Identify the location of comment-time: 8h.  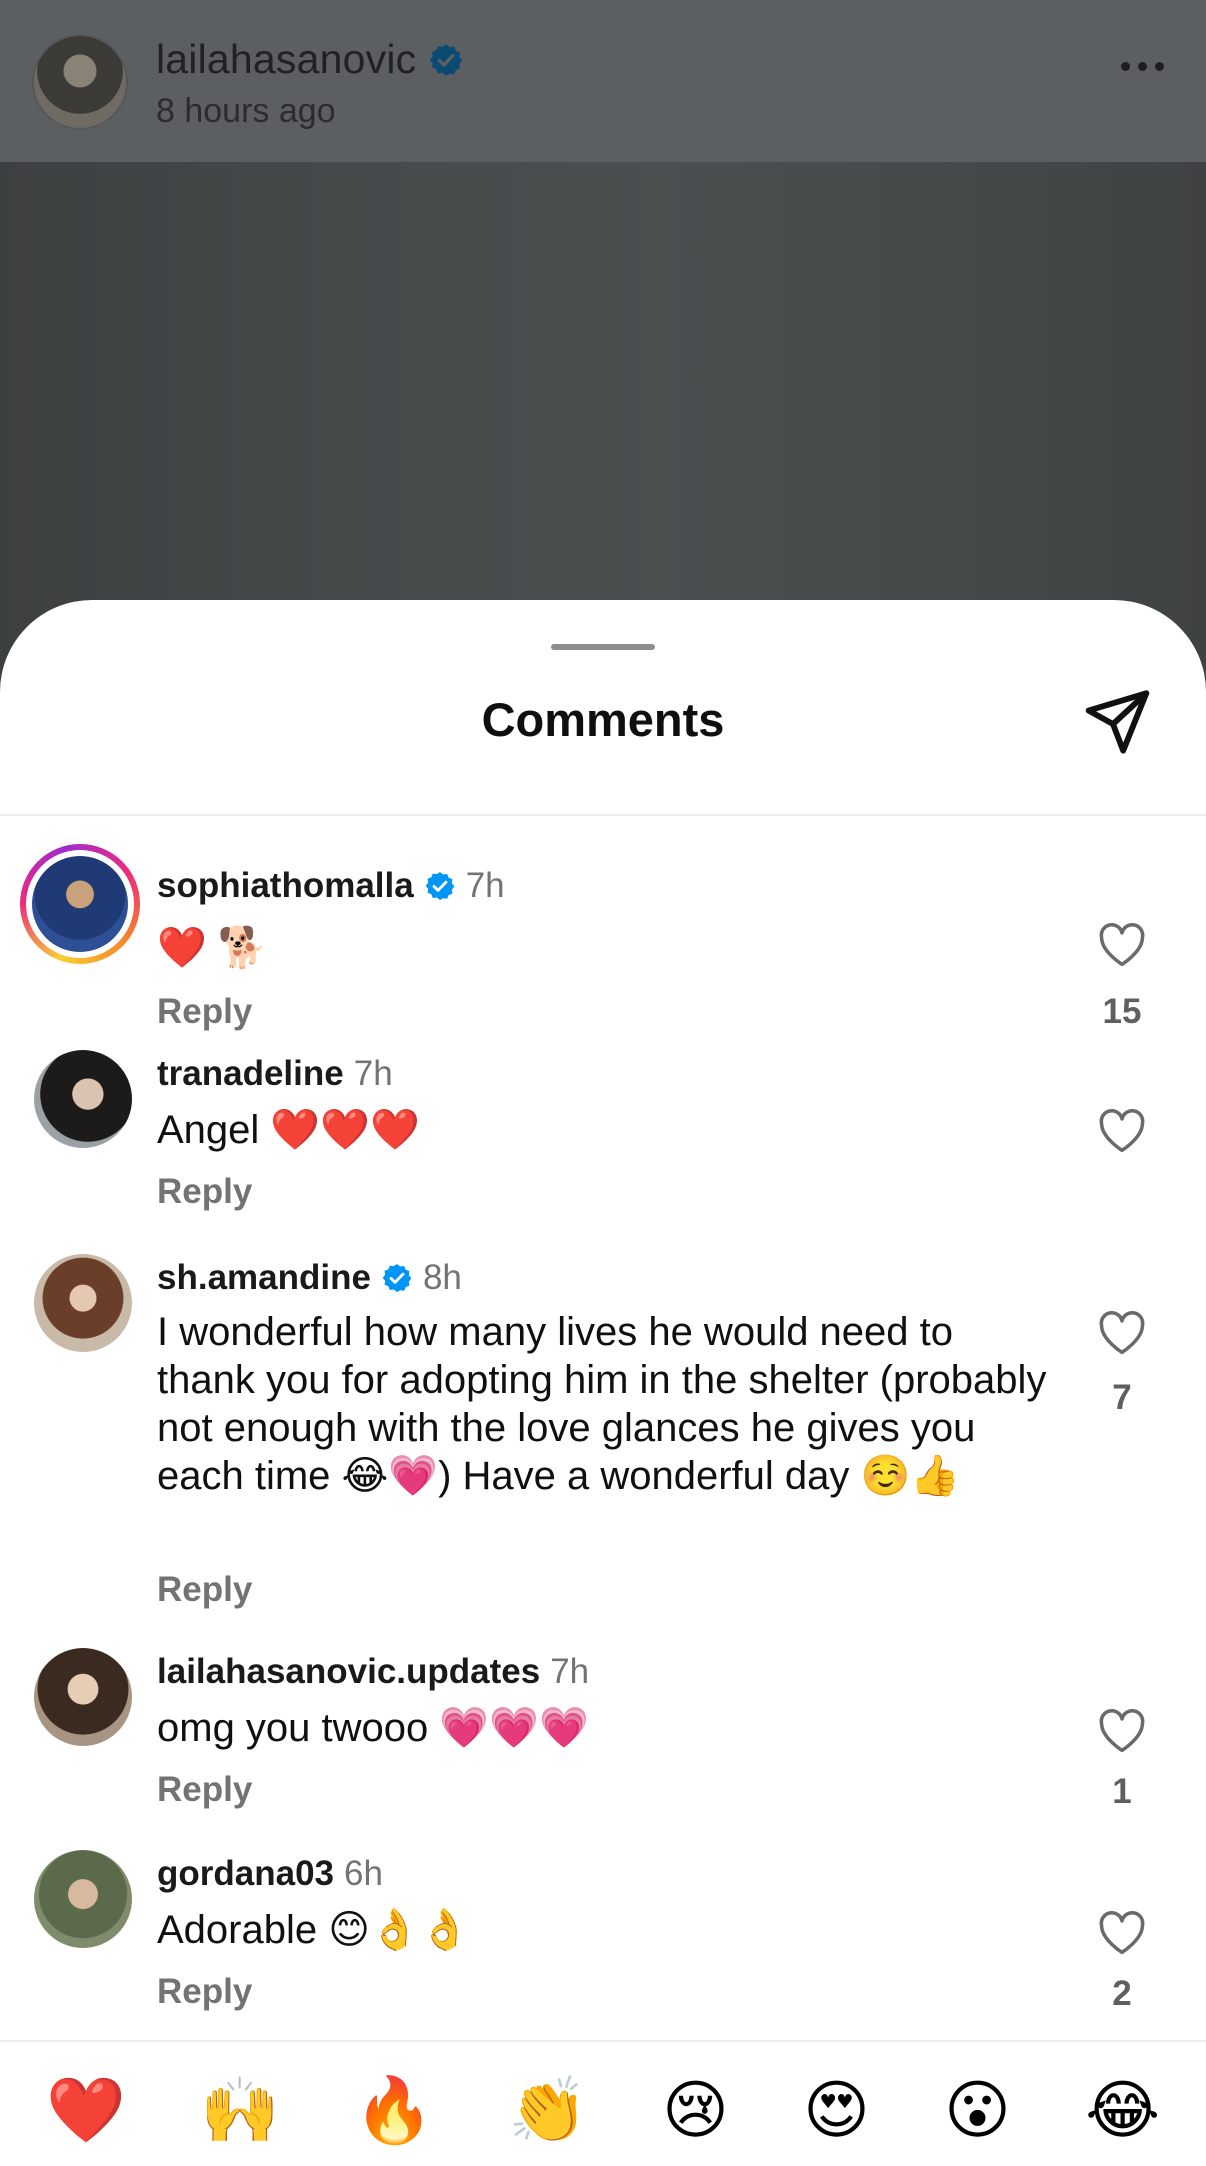
(442, 1277).